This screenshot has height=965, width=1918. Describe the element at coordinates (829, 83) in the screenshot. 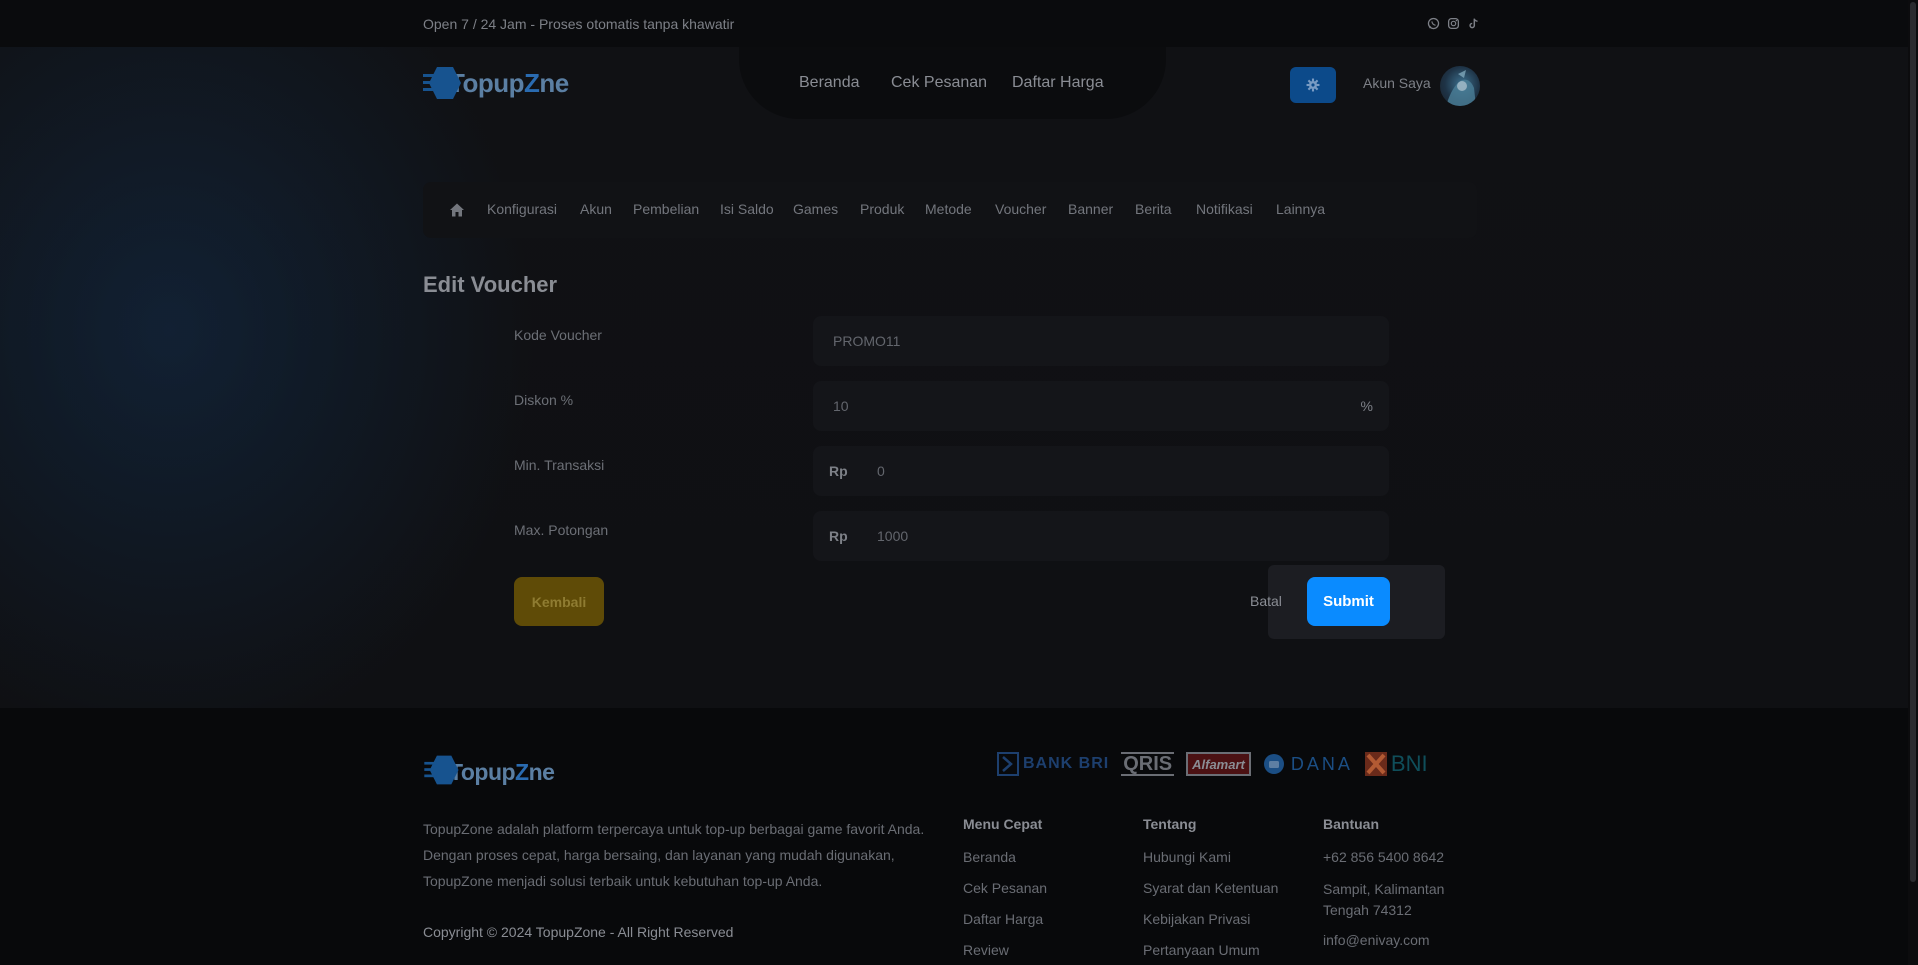

I see `nav-home-link: Beranda` at that location.